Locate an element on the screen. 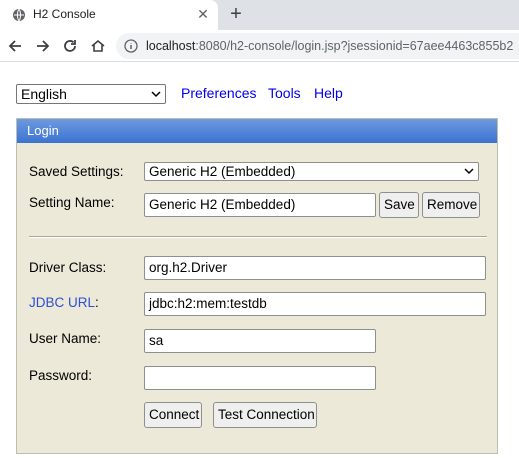  jdbc-url-link: JDBC URL is located at coordinates (62, 302).